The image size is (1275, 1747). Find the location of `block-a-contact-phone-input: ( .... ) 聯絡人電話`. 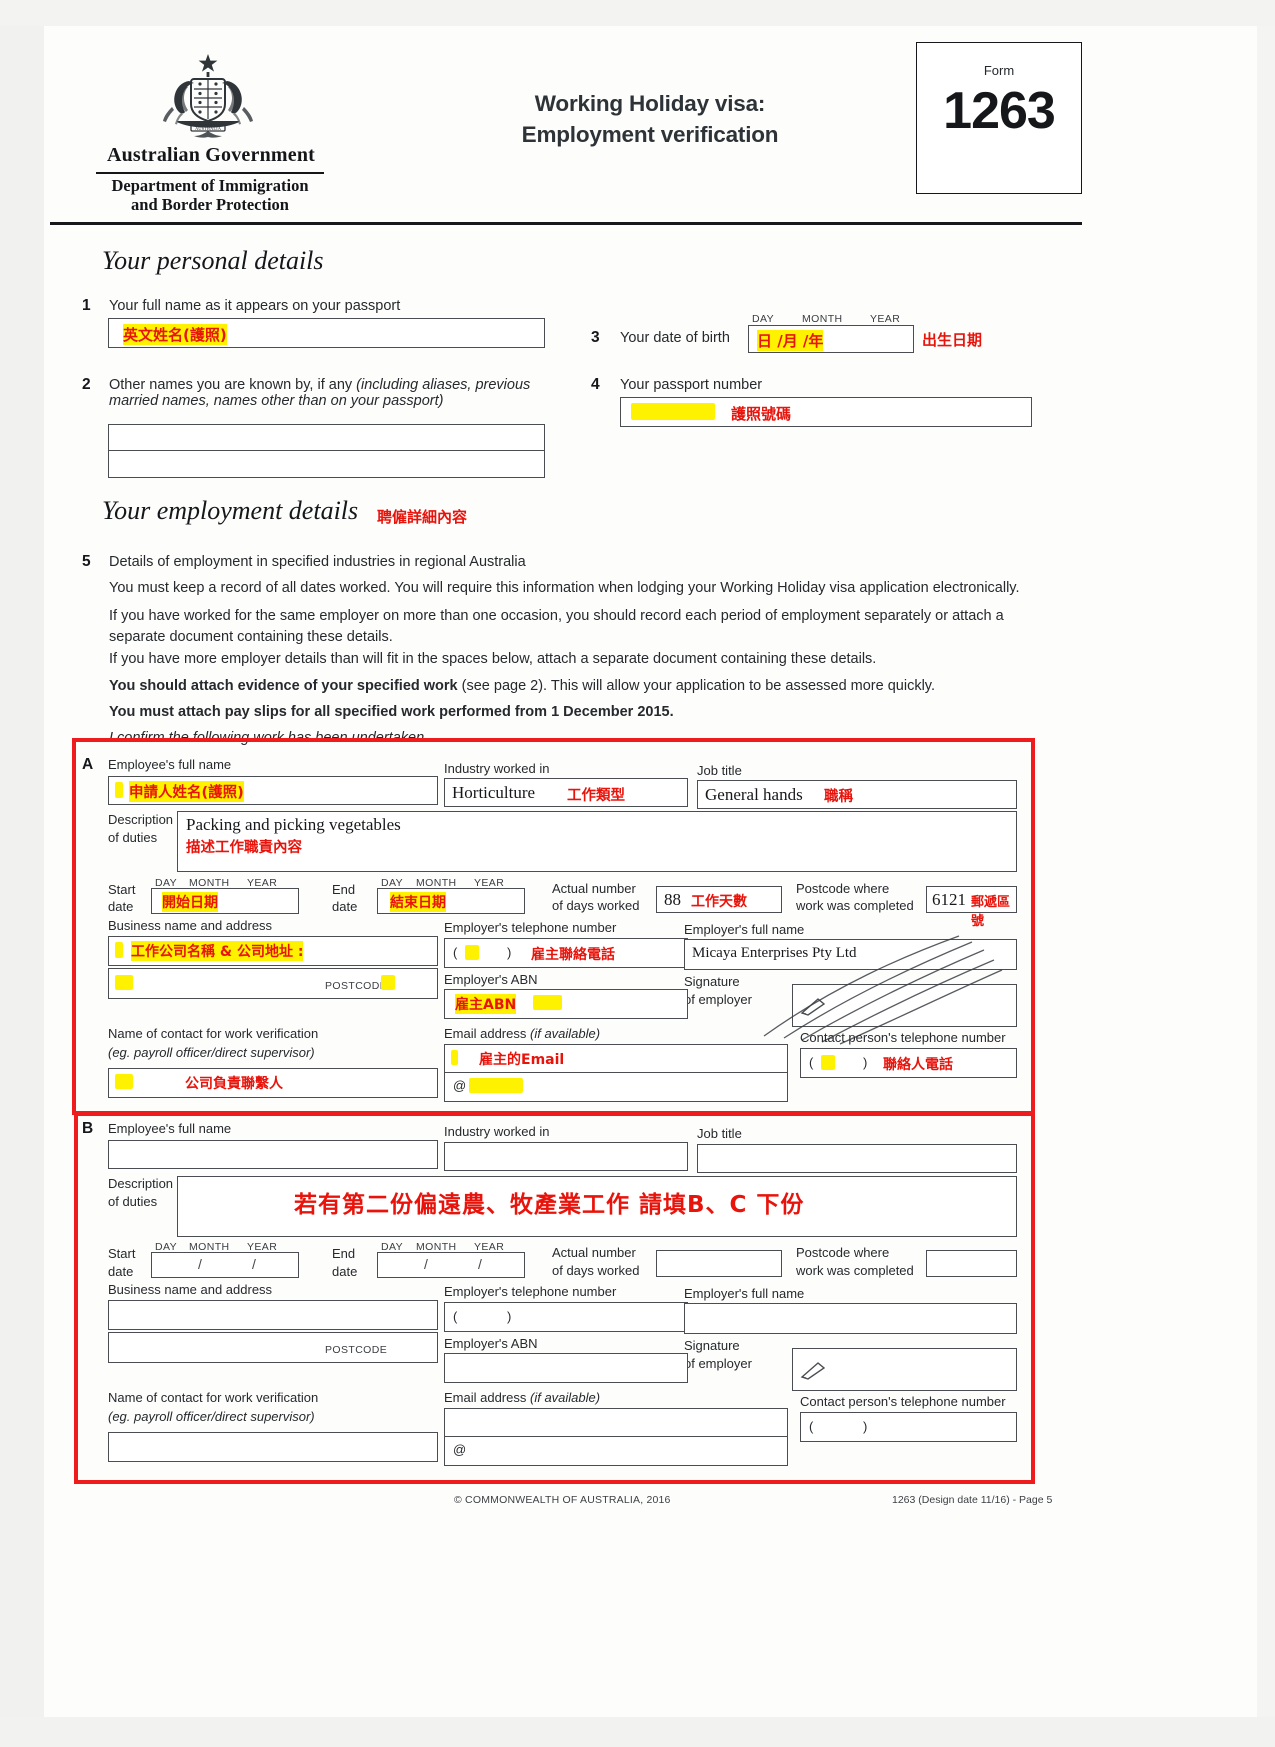

block-a-contact-phone-input: ( .... ) 聯絡人電話 is located at coordinates (908, 1063).